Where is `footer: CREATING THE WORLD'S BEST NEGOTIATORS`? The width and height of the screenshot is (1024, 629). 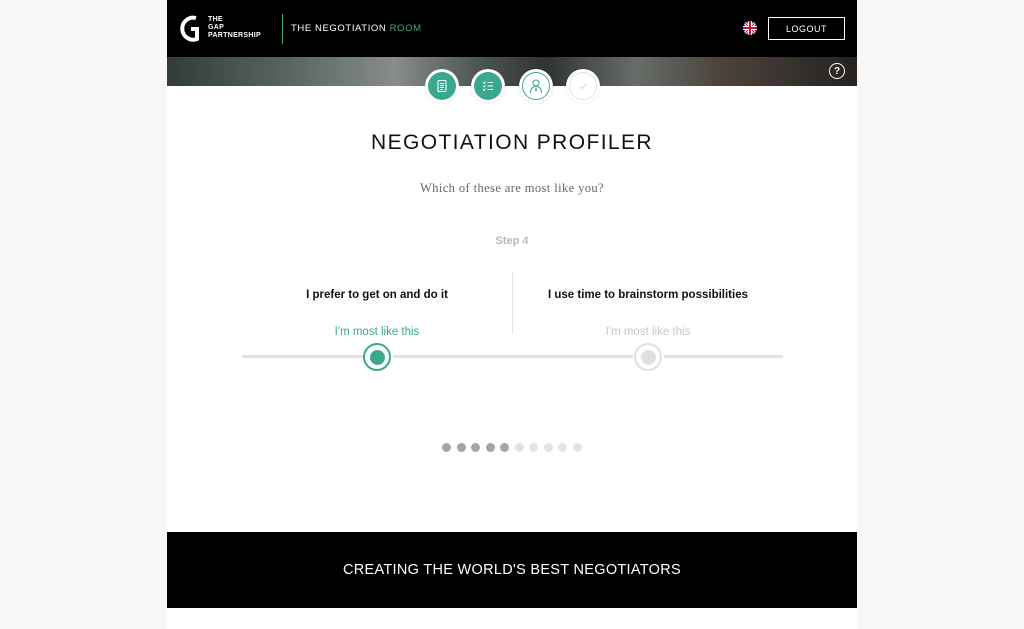
footer: CREATING THE WORLD'S BEST NEGOTIATORS is located at coordinates (512, 570).